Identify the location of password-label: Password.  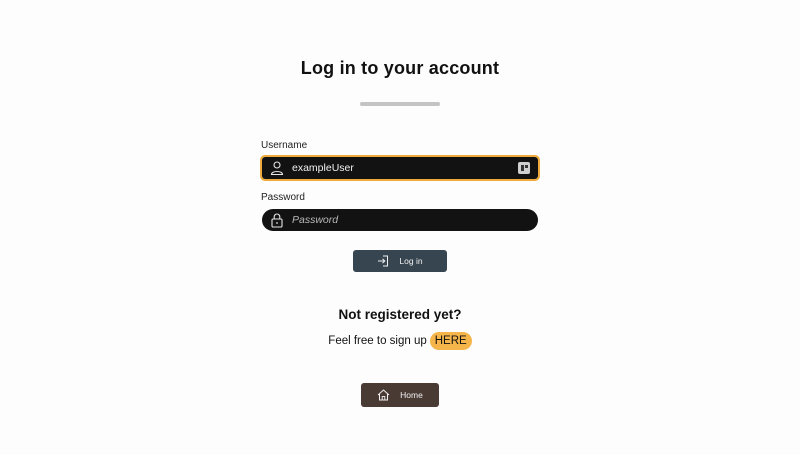
(283, 197).